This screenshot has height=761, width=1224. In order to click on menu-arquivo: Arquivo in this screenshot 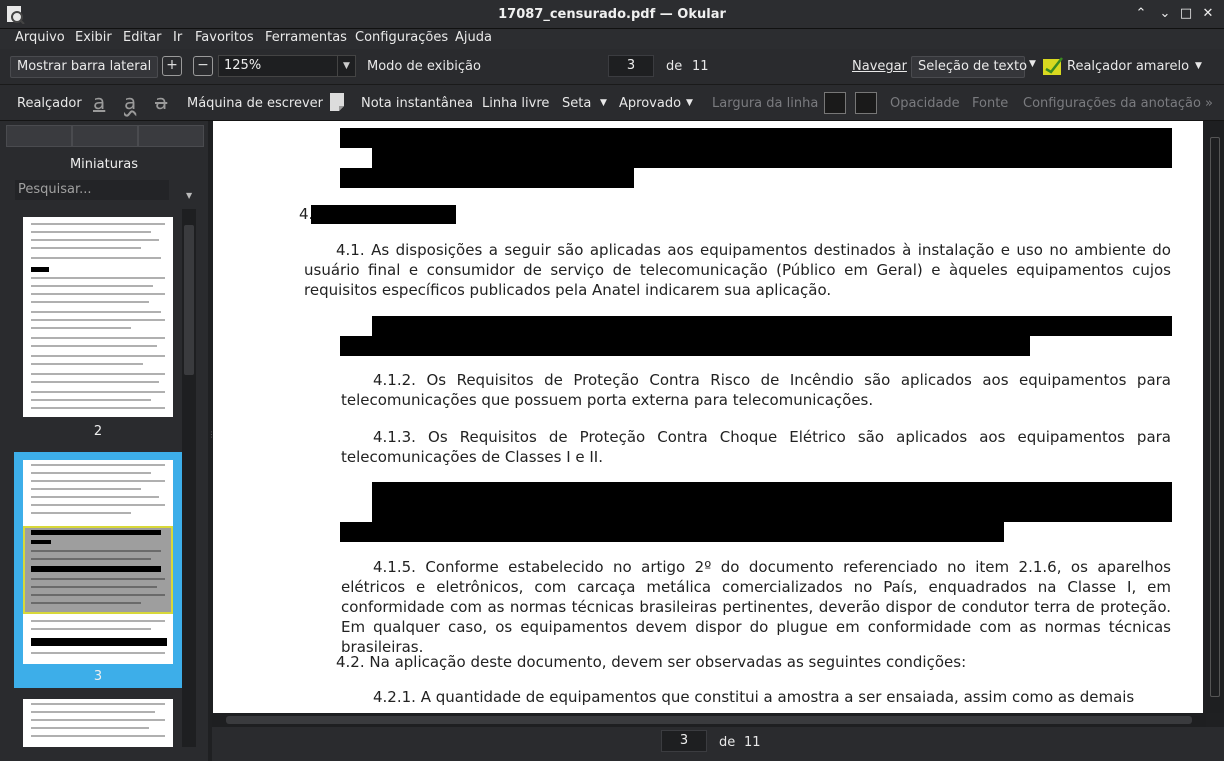, I will do `click(40, 37)`.